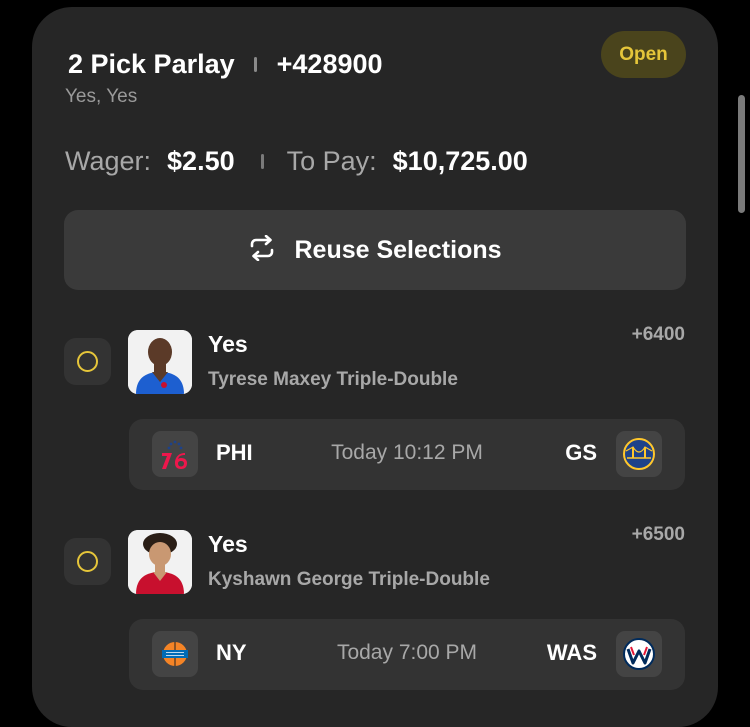 The height and width of the screenshot is (727, 750). Describe the element at coordinates (333, 379) in the screenshot. I see `leg-market: Tyrese Maxey Triple-Double` at that location.